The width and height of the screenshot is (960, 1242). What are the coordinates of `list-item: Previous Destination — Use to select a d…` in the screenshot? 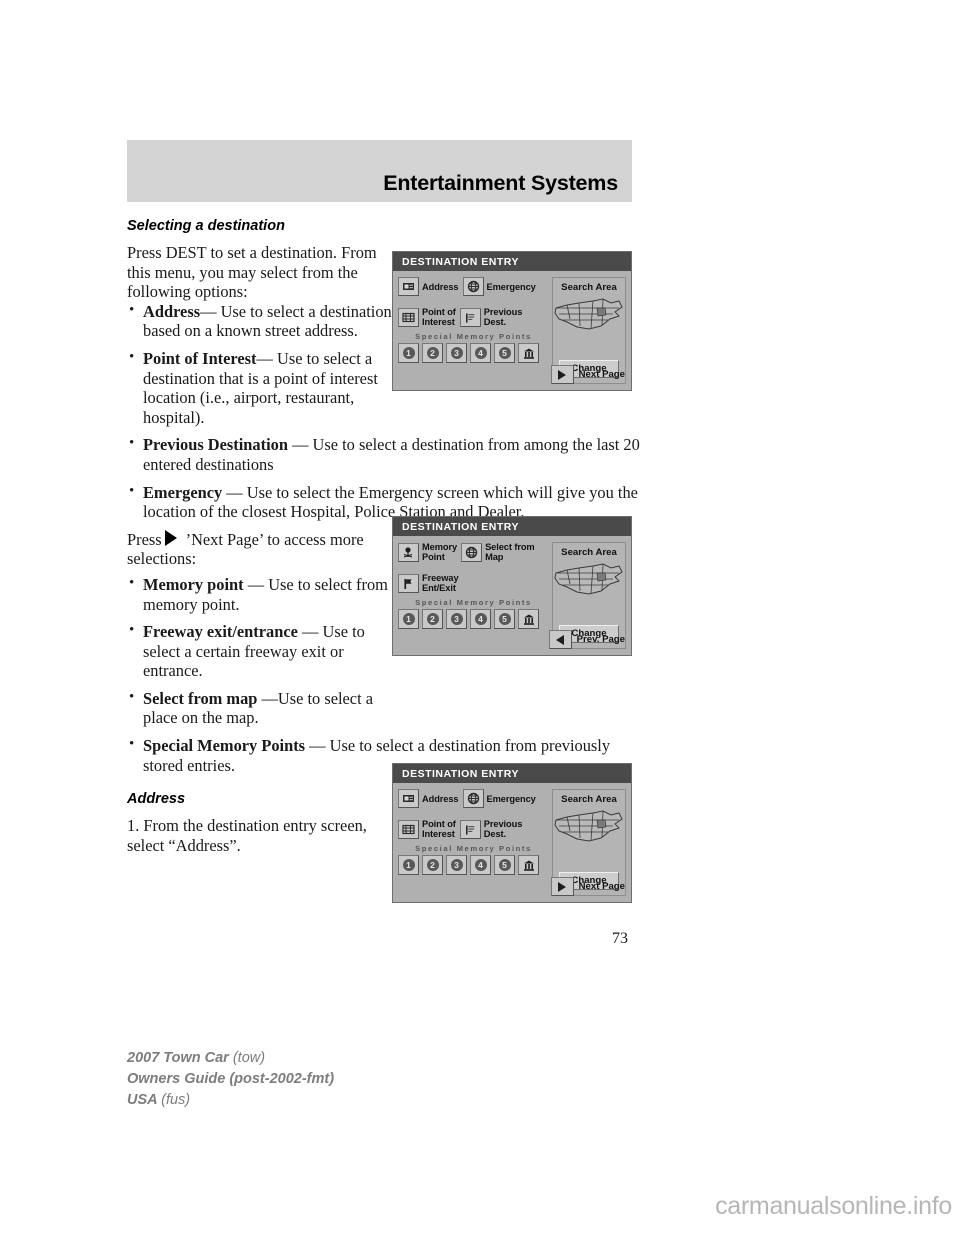 It's located at (388, 454).